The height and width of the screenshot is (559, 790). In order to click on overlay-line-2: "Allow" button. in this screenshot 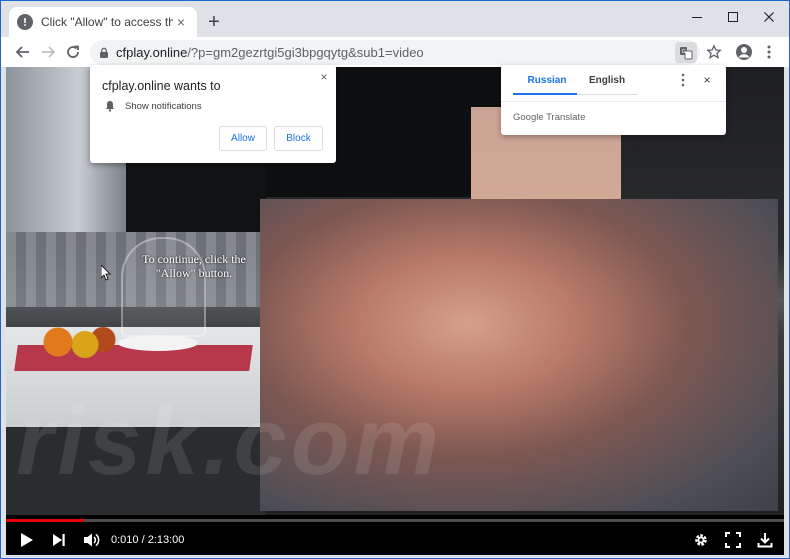, I will do `click(194, 273)`.